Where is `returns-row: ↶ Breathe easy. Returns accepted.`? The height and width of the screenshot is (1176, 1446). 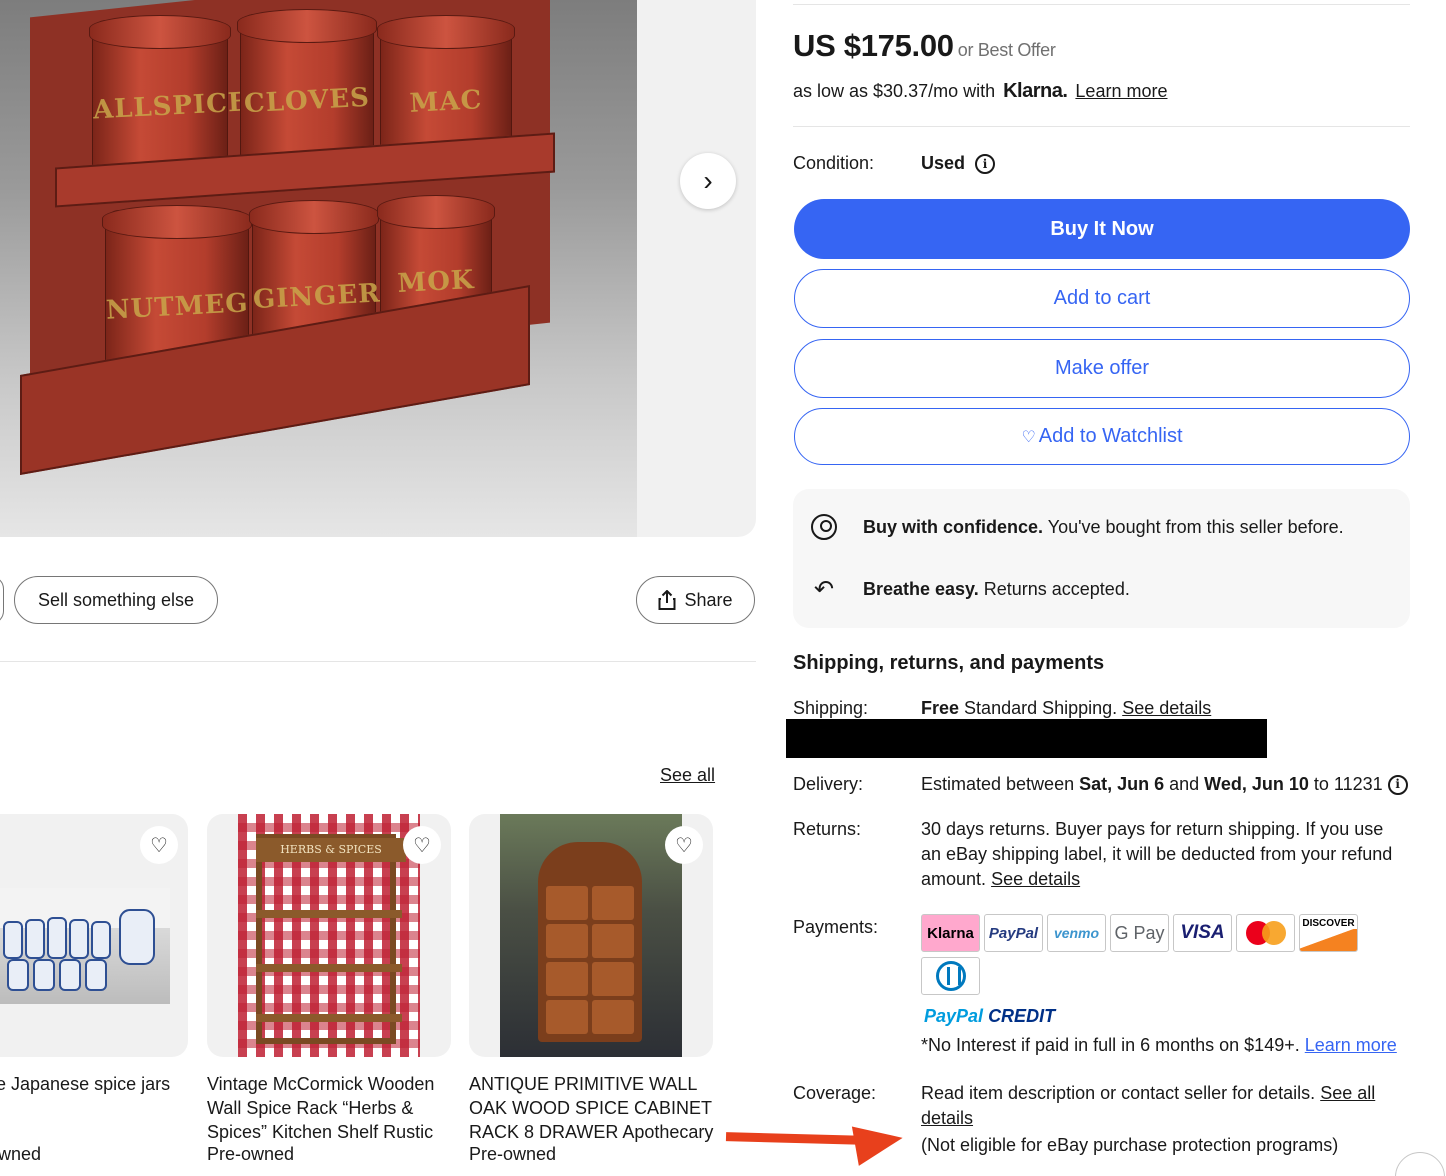 returns-row: ↶ Breathe easy. Returns accepted. is located at coordinates (969, 589).